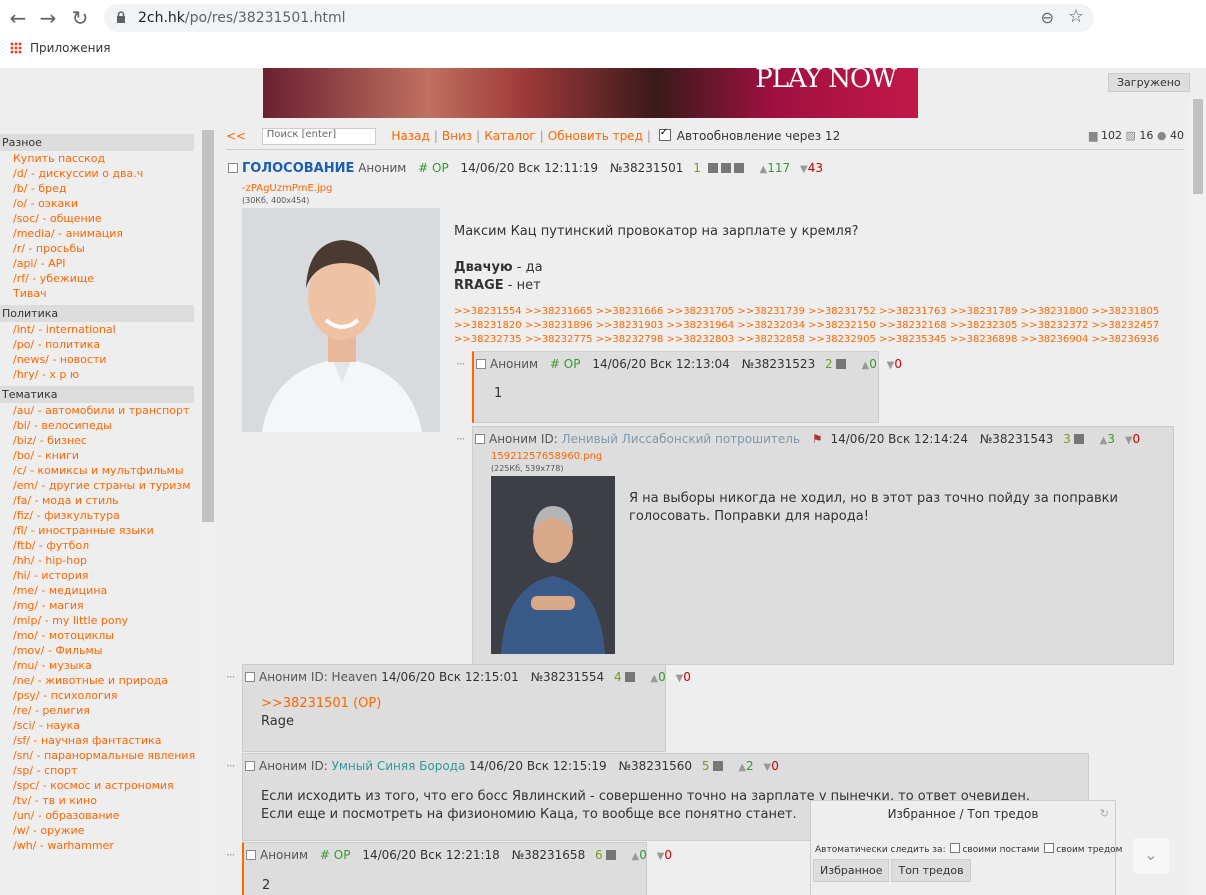  What do you see at coordinates (48, 18) in the screenshot?
I see `forward-arrow-icon: →` at bounding box center [48, 18].